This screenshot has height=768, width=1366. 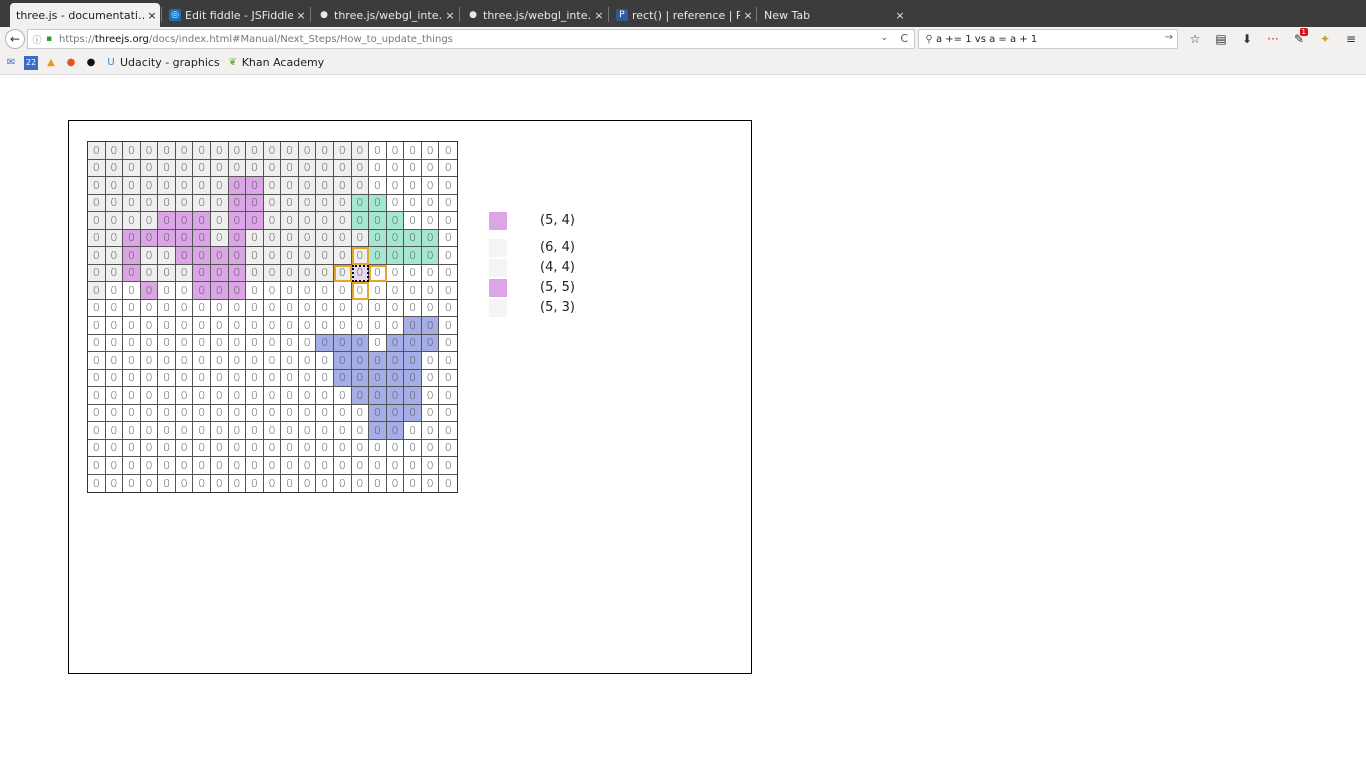 I want to click on search-go-icon: →, so click(x=1169, y=37).